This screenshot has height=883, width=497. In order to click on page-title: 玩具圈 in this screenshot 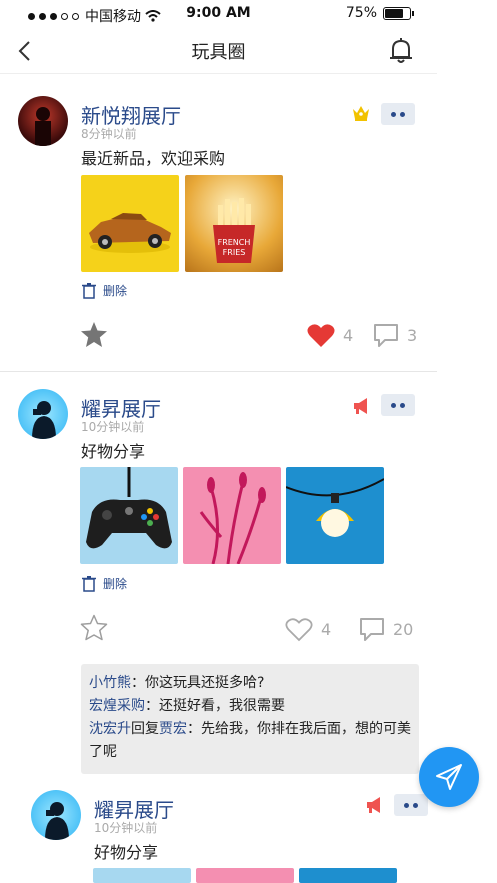, I will do `click(218, 52)`.